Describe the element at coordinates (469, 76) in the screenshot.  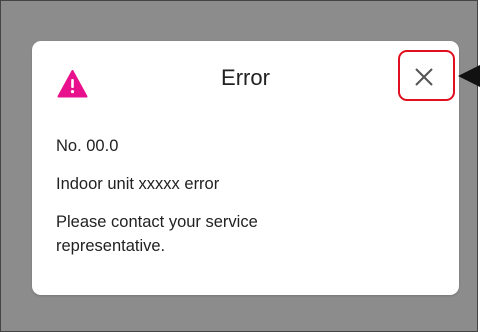
I see `callout-arrow` at that location.